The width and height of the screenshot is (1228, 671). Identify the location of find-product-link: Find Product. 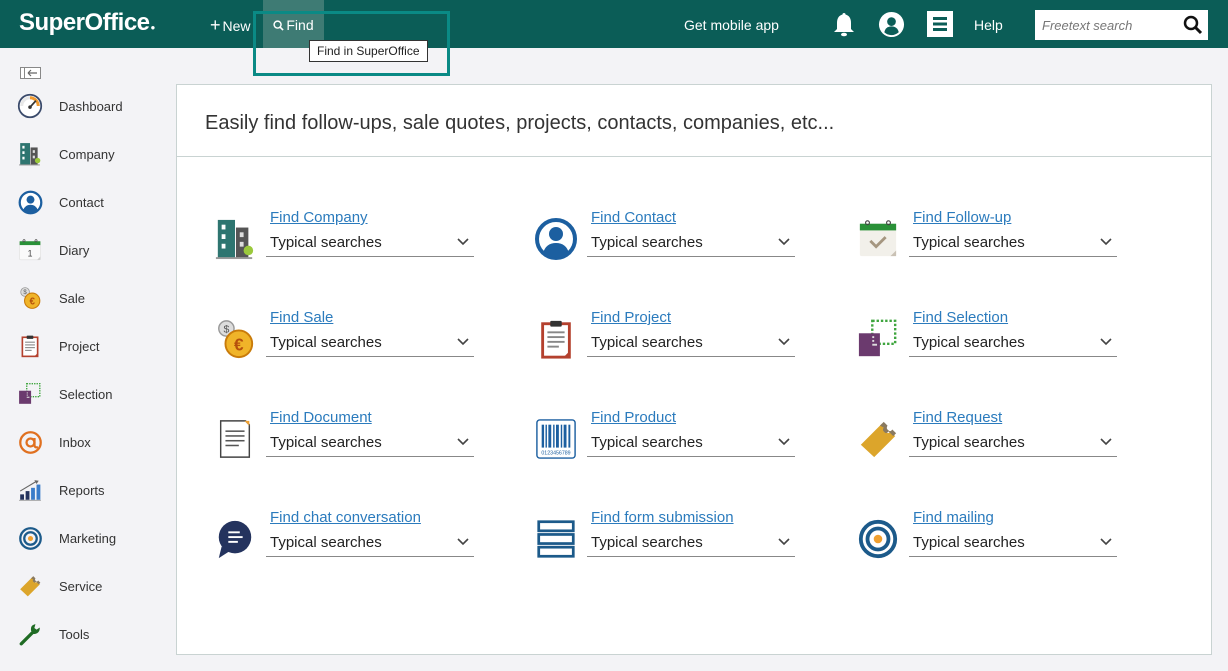
(633, 417).